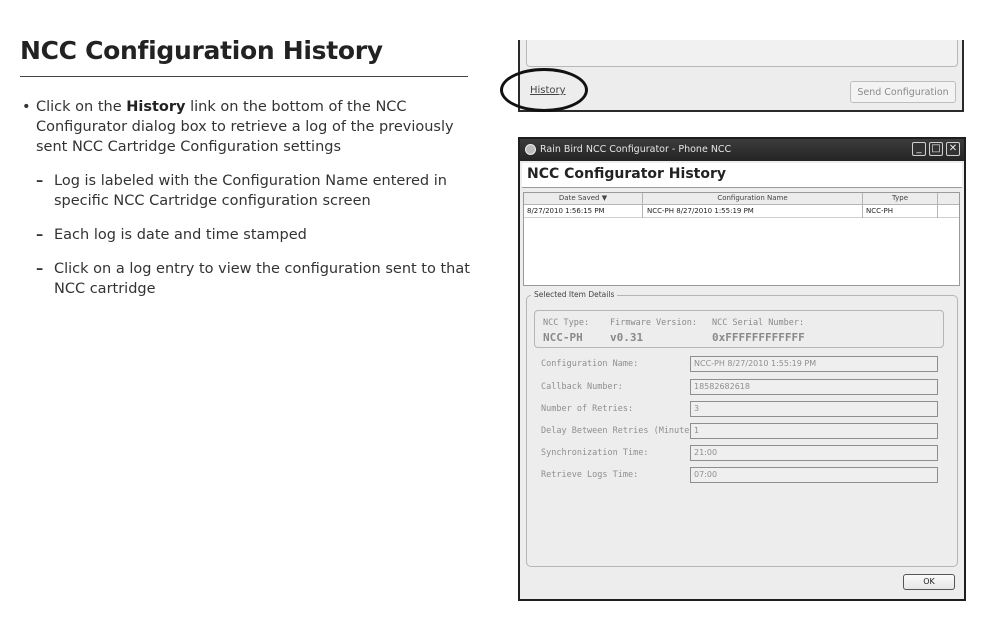  Describe the element at coordinates (590, 364) in the screenshot. I see `configuration-name-label: Configuration Name:` at that location.